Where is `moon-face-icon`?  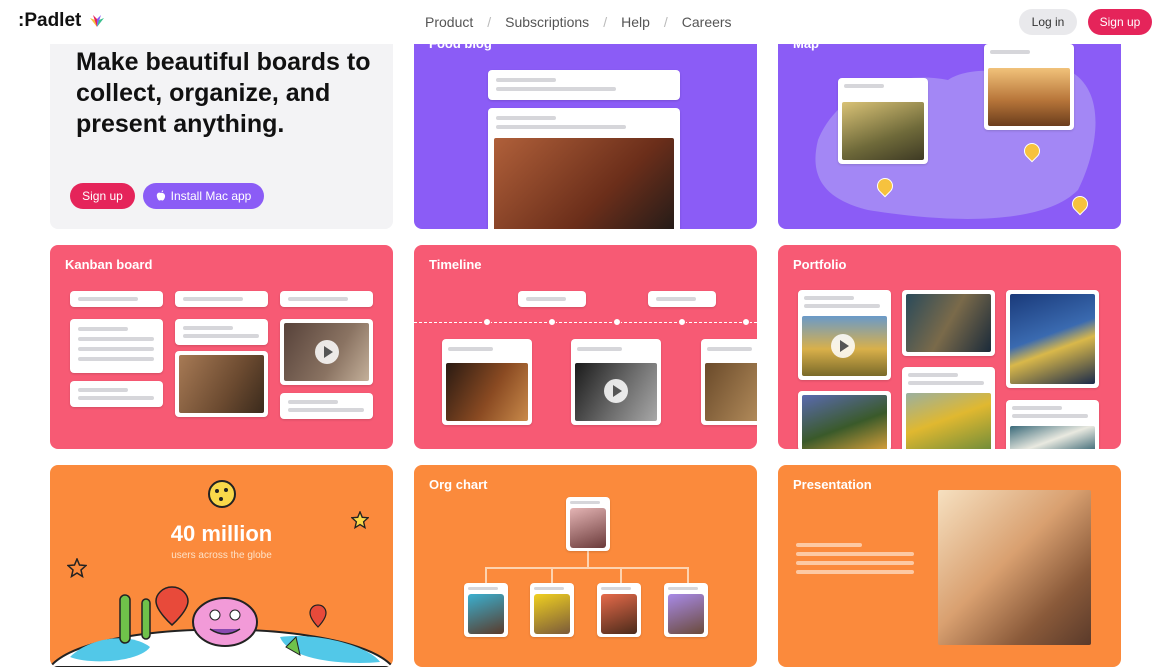 moon-face-icon is located at coordinates (222, 494).